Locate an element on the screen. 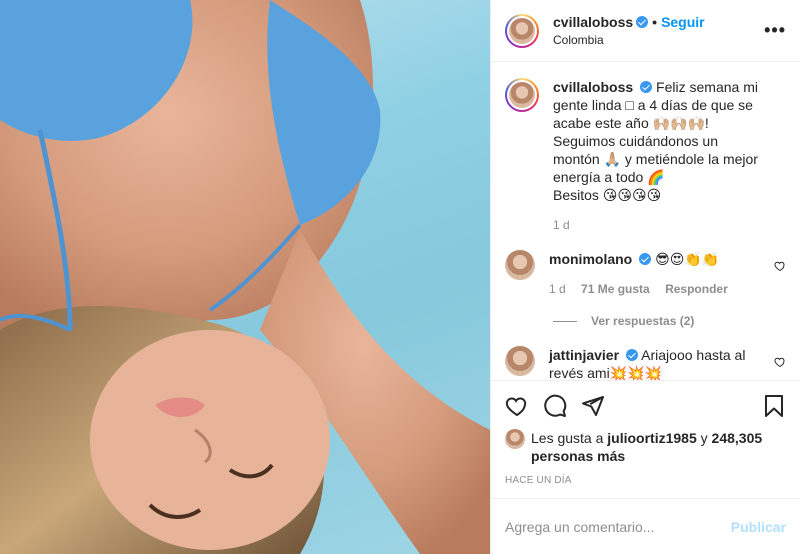 The image size is (800, 554). caption-username: cvillaloboss is located at coordinates (593, 87).